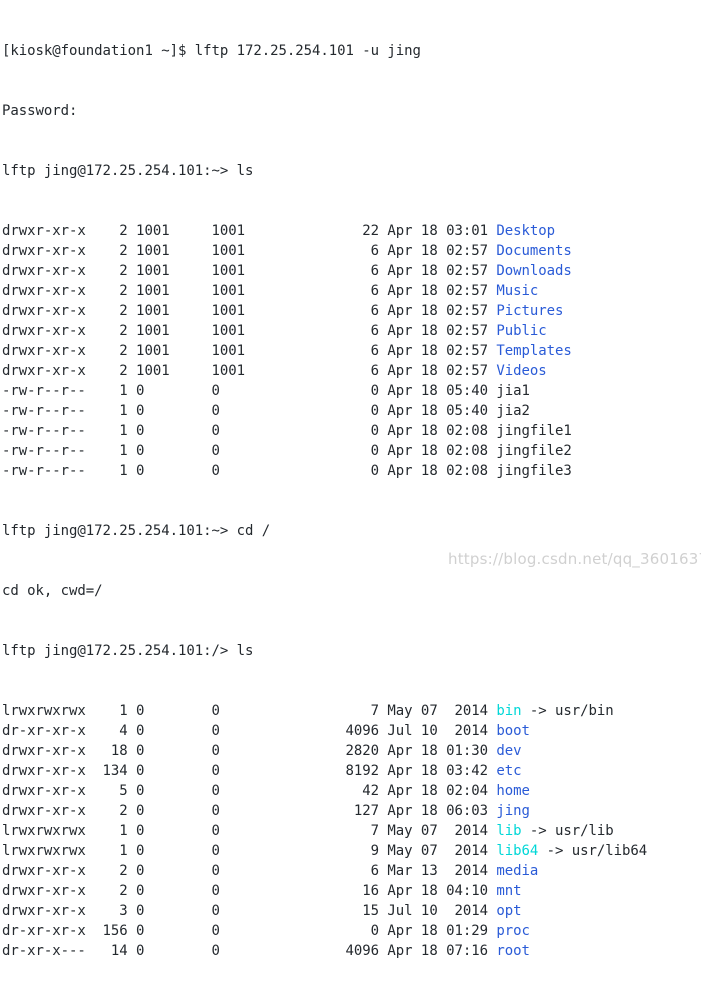  Describe the element at coordinates (521, 371) in the screenshot. I see `listing-entry-name: Videos` at that location.